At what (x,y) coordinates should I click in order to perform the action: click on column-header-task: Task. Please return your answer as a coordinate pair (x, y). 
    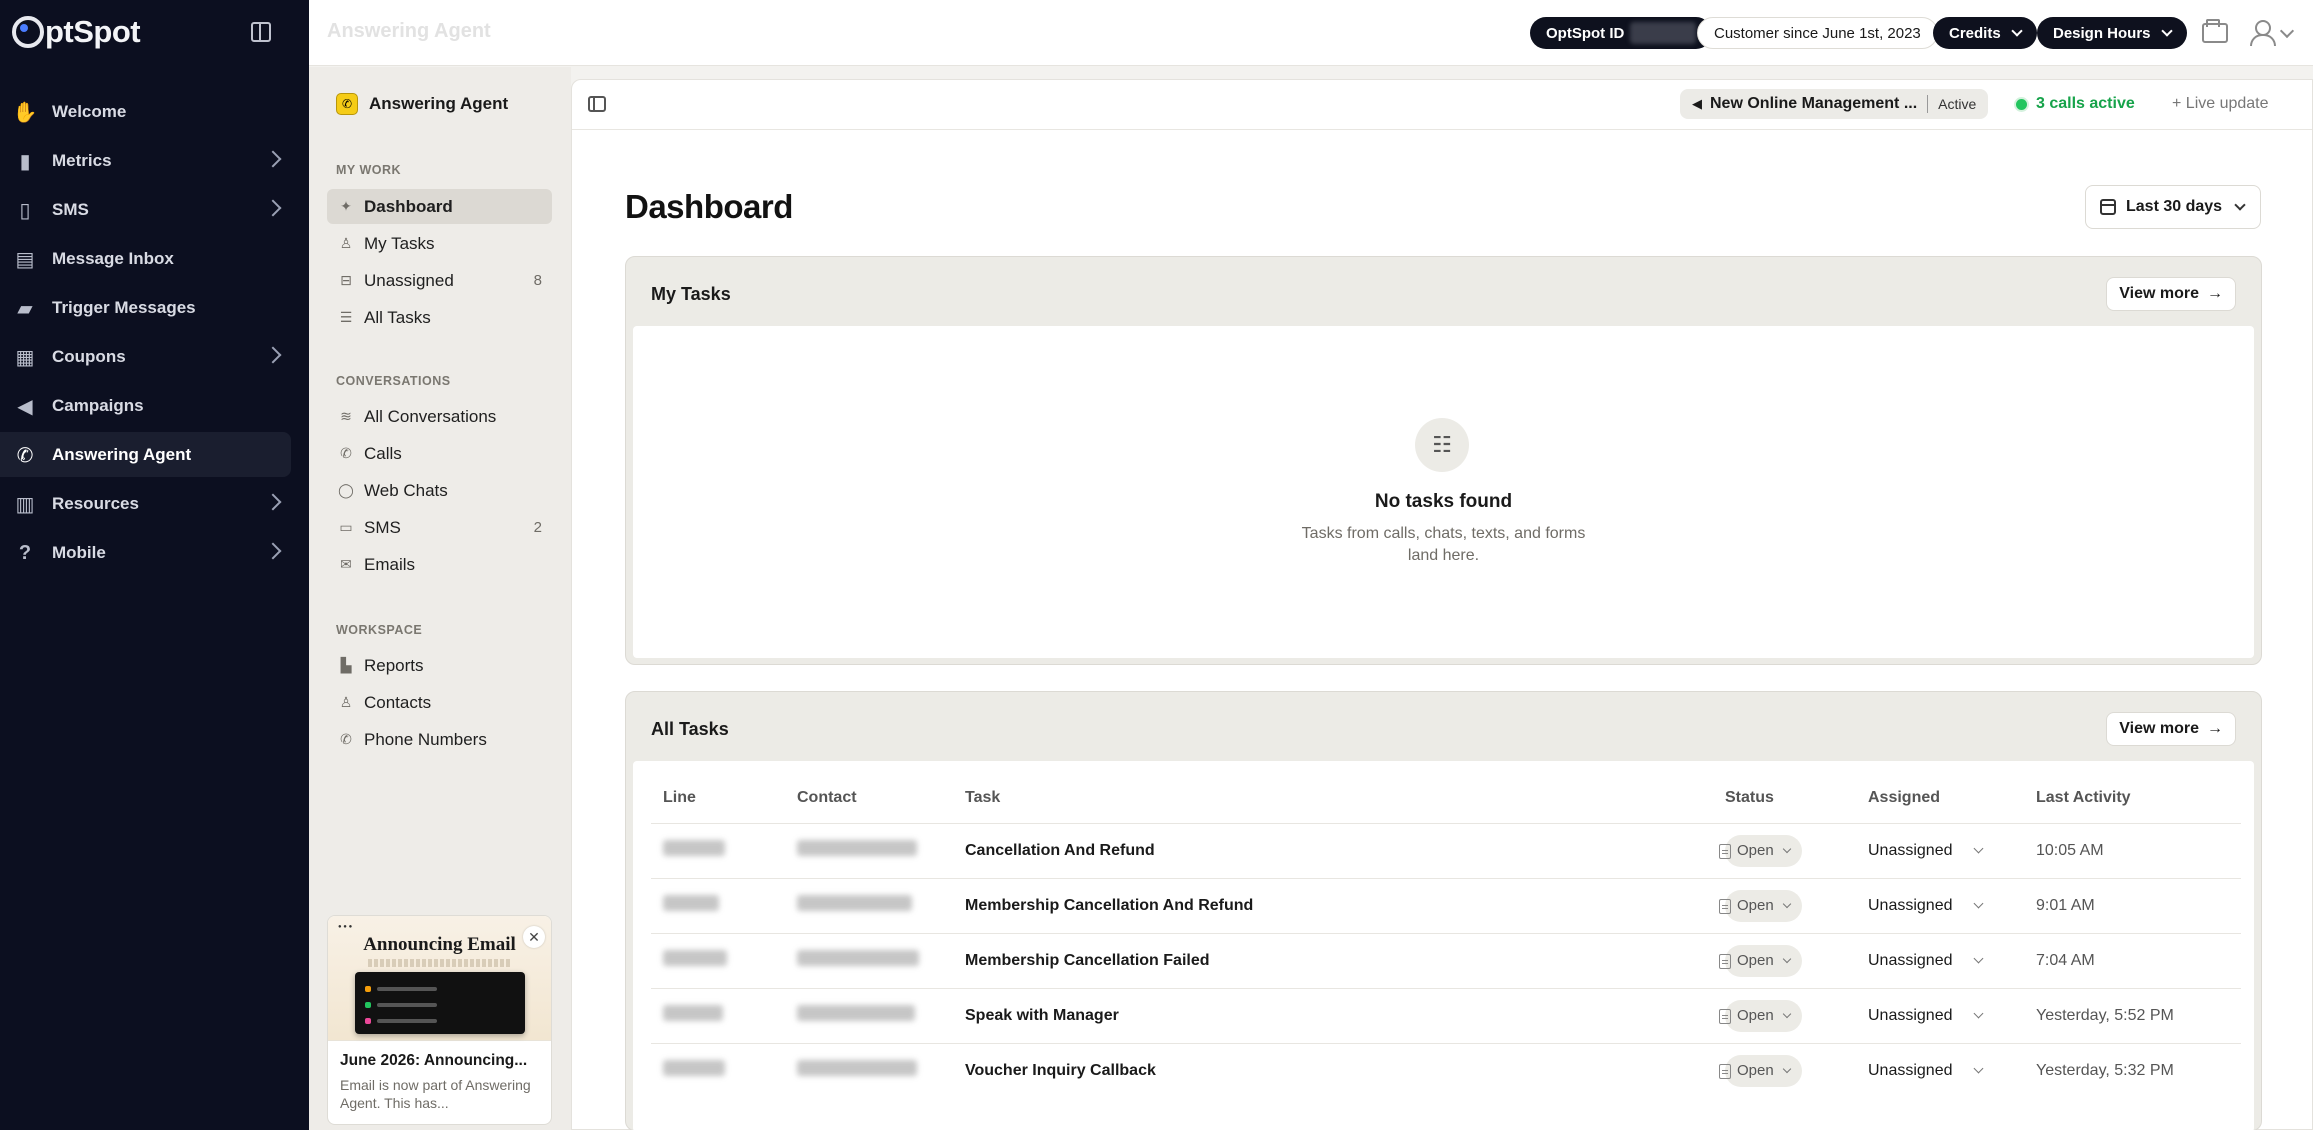
    Looking at the image, I should click on (1333, 798).